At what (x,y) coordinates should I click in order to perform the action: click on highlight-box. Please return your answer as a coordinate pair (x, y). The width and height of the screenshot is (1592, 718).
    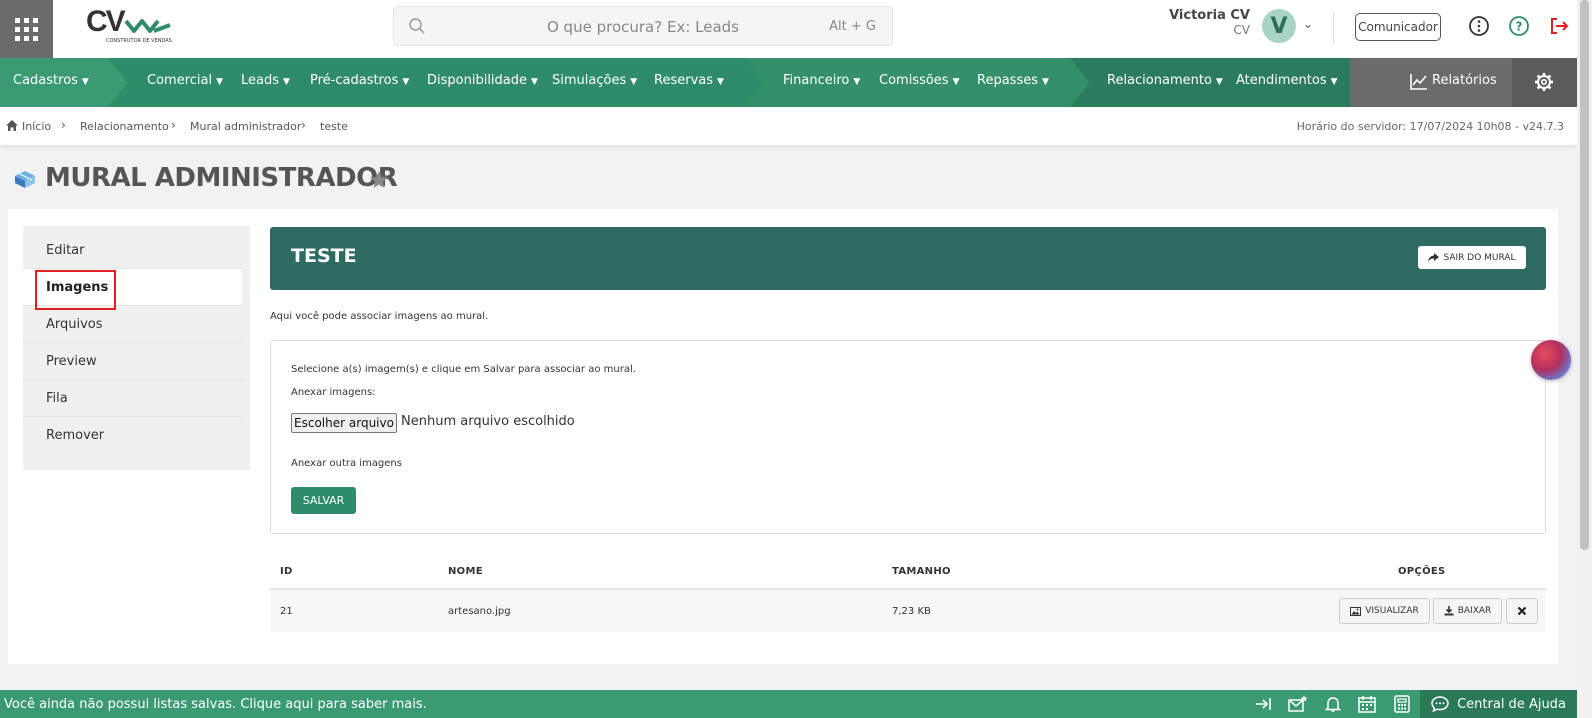
    Looking at the image, I should click on (75, 290).